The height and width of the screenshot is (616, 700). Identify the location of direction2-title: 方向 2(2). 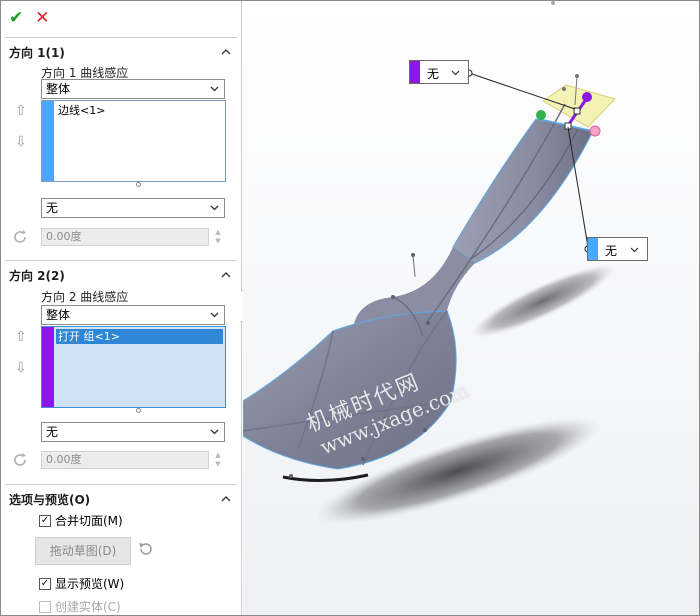
(37, 275).